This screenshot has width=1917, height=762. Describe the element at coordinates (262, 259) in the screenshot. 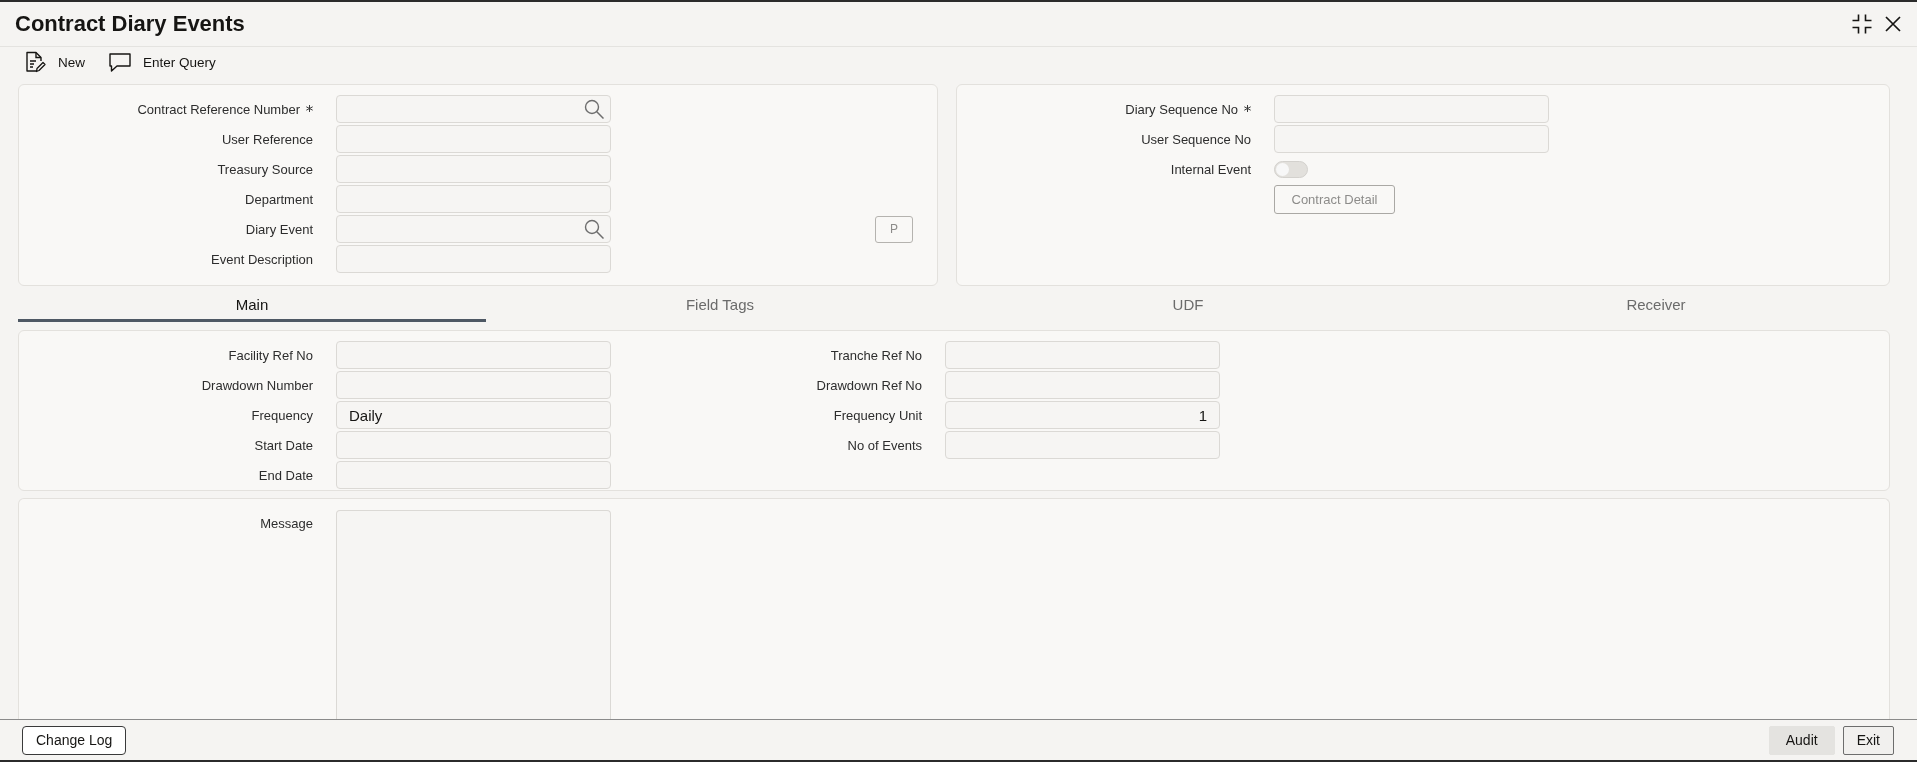

I see `field-label: Event Description` at that location.